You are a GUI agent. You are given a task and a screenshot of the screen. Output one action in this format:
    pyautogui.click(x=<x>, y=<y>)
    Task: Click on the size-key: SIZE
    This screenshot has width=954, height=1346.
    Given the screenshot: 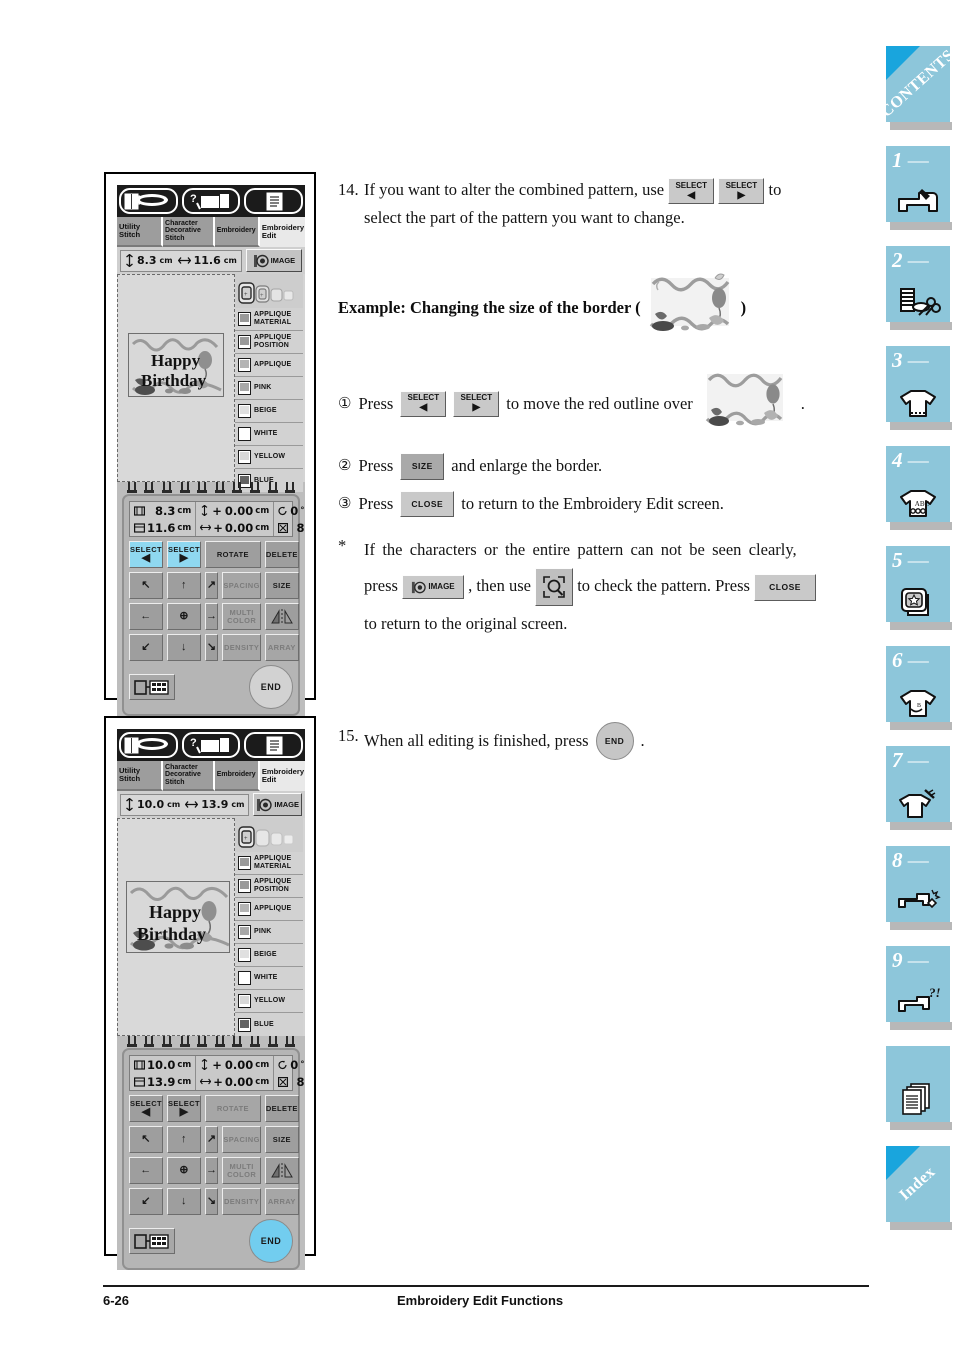 What is the action you would take?
    pyautogui.click(x=422, y=466)
    